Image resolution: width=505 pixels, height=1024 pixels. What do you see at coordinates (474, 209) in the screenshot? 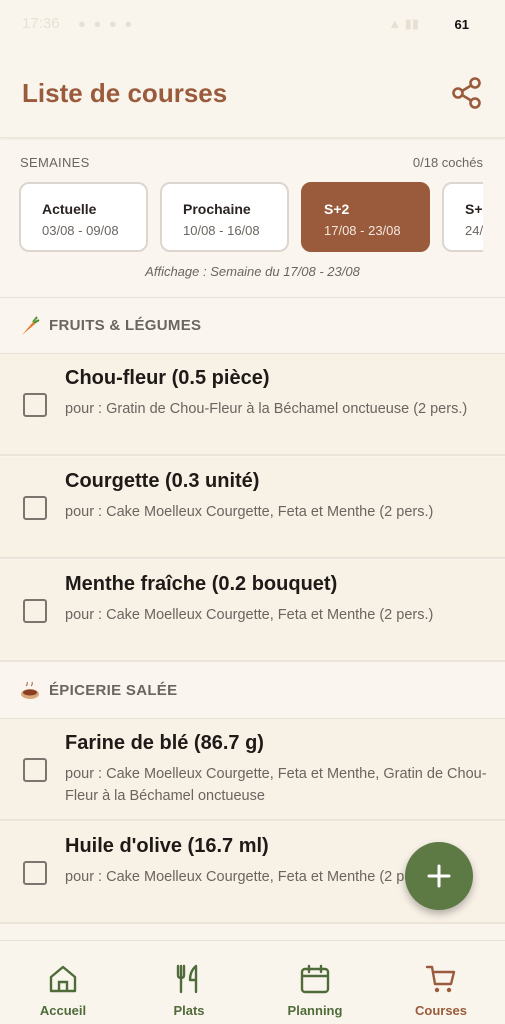
I see `week-name: S+3` at bounding box center [474, 209].